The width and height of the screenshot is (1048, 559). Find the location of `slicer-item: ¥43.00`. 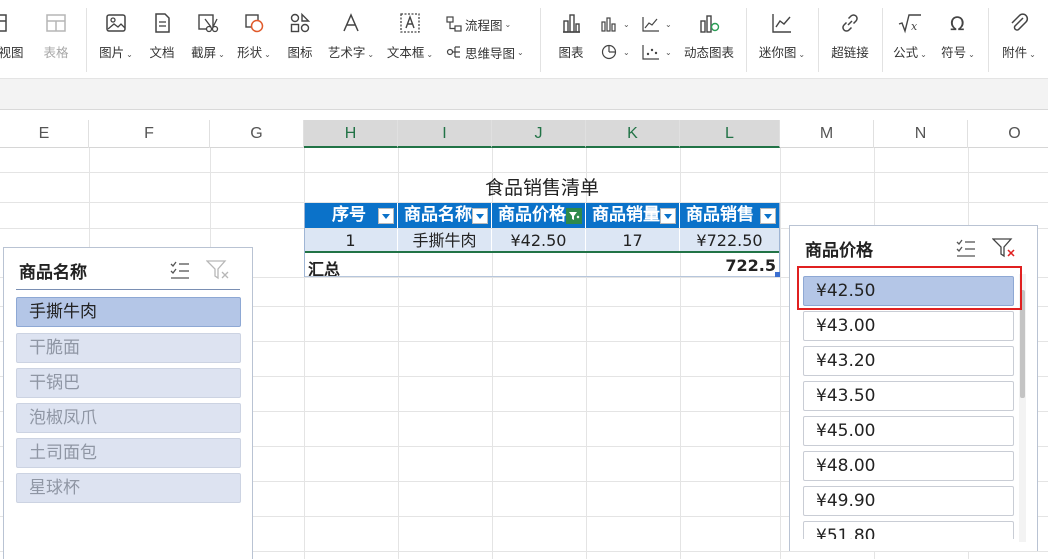

slicer-item: ¥43.00 is located at coordinates (908, 326).